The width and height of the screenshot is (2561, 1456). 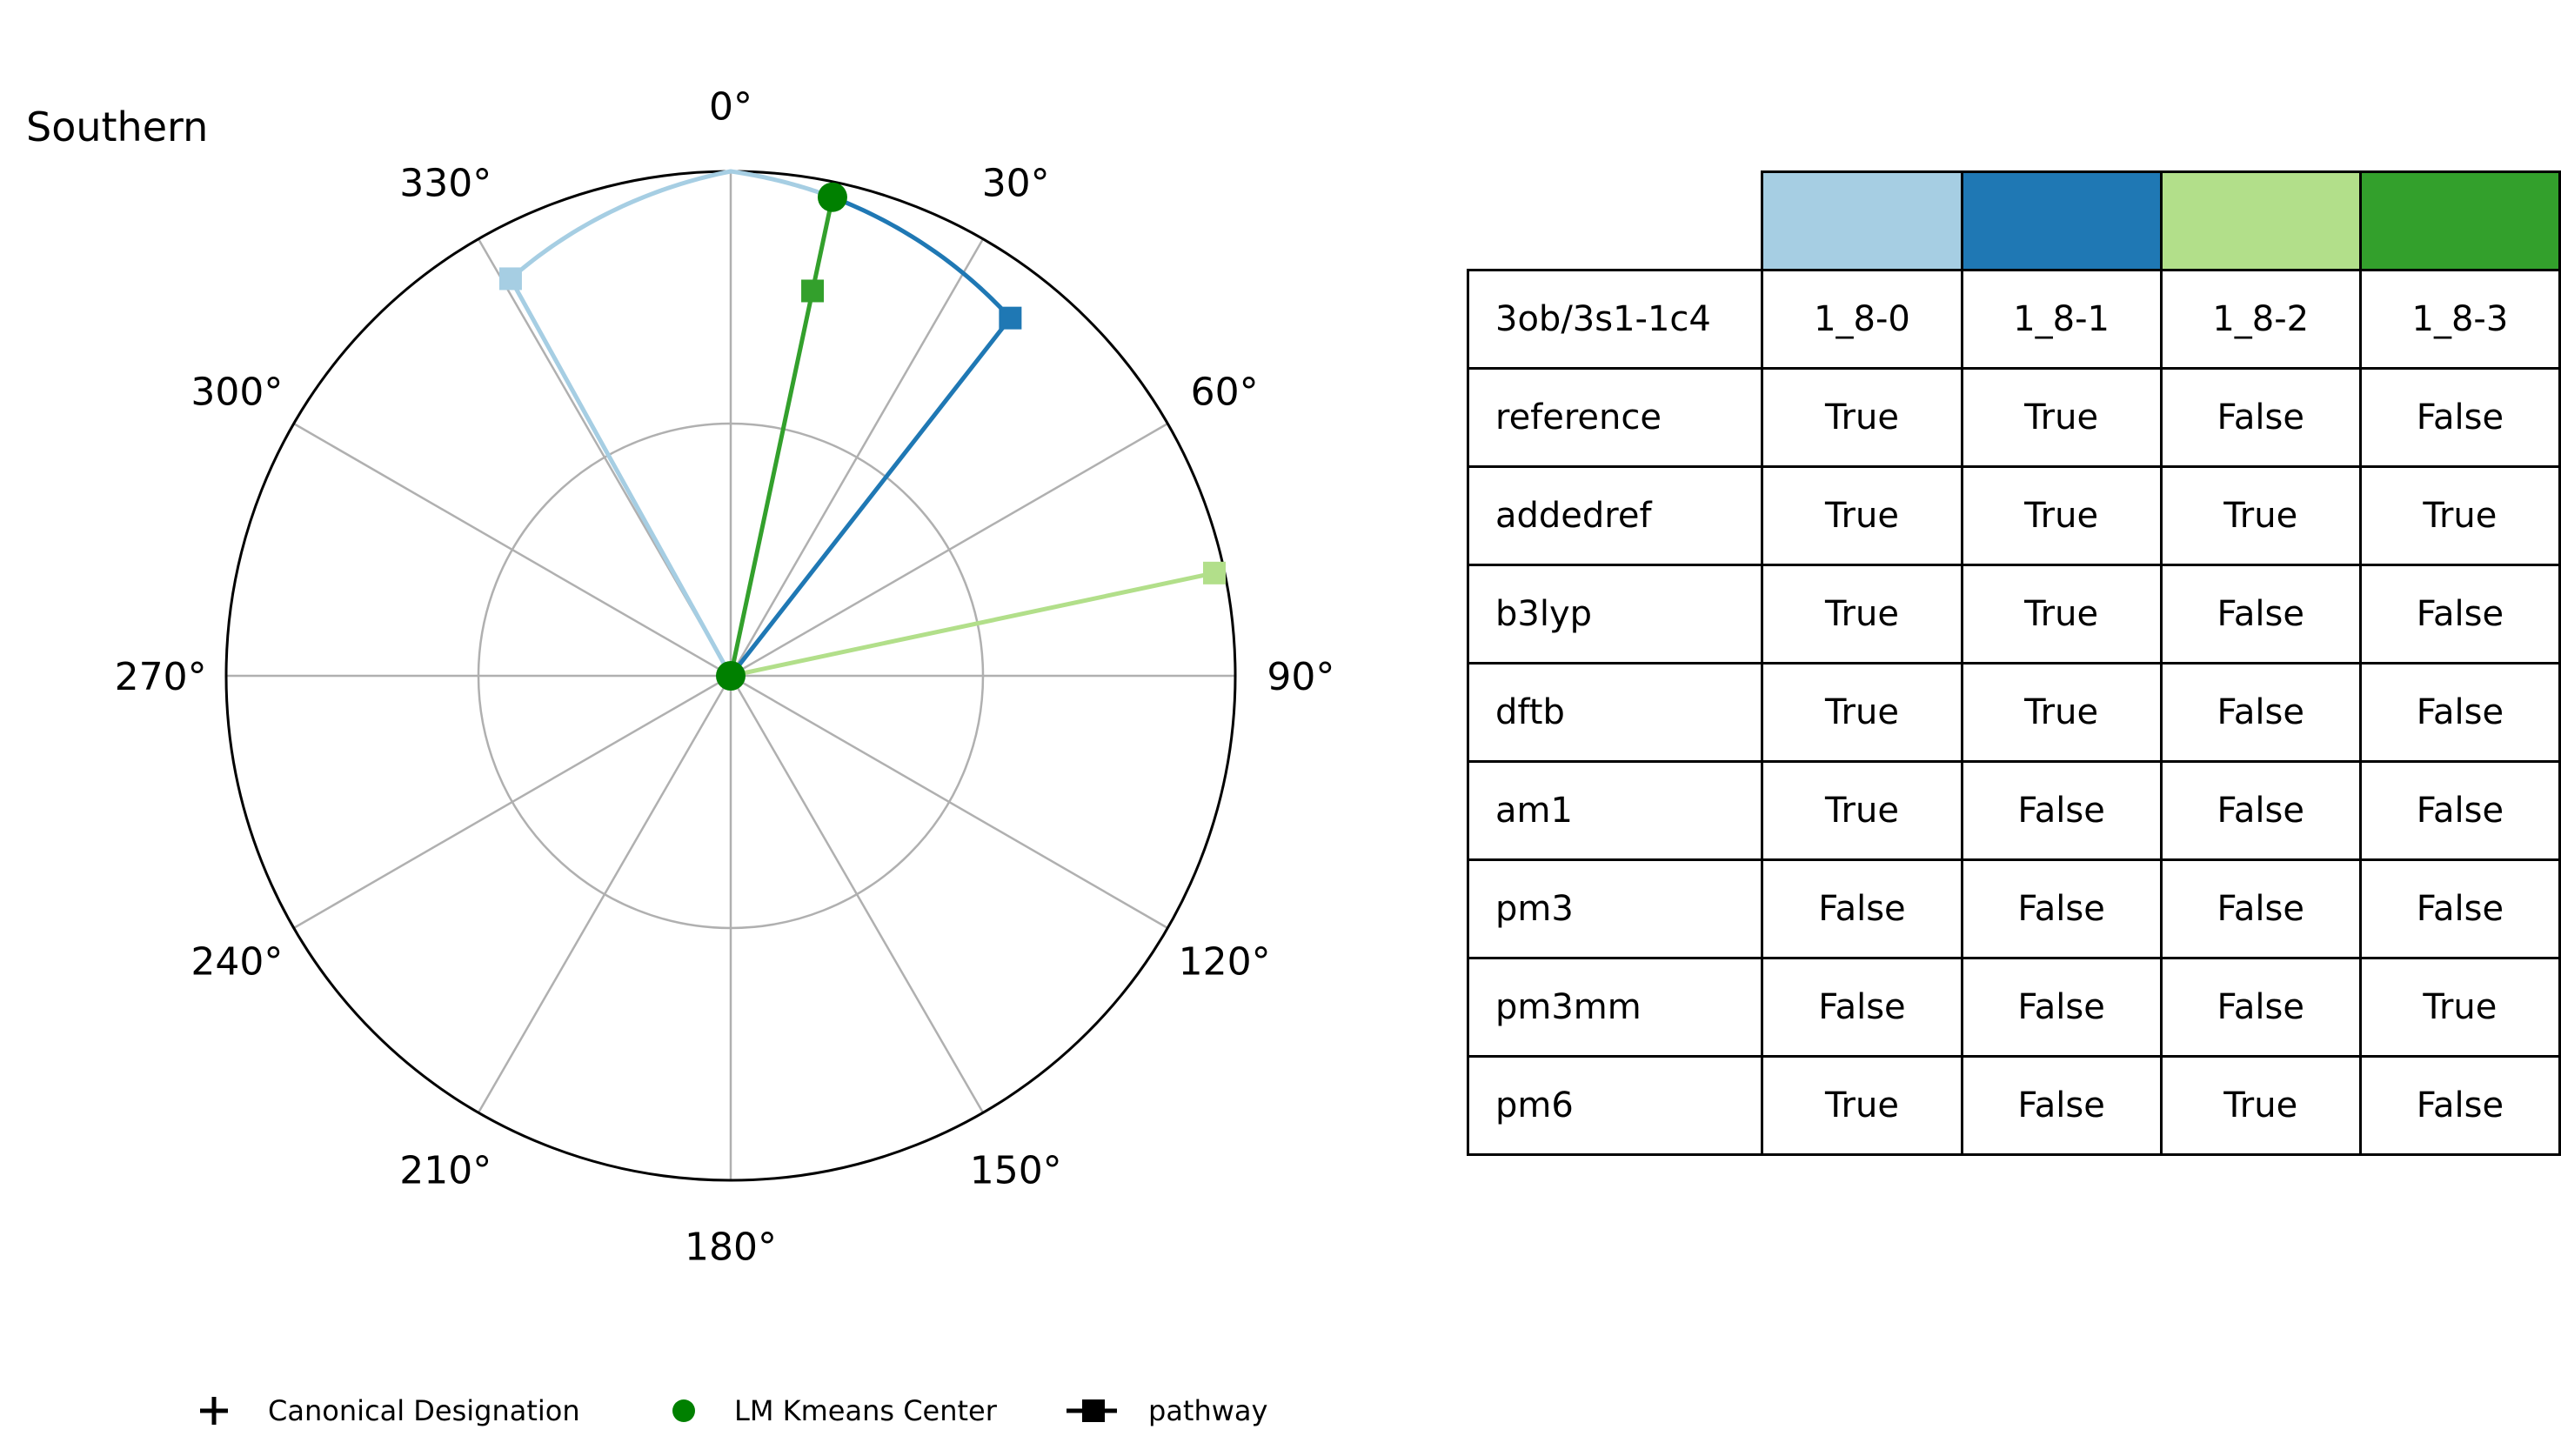 What do you see at coordinates (1615, 417) in the screenshot?
I see `row-name: reference` at bounding box center [1615, 417].